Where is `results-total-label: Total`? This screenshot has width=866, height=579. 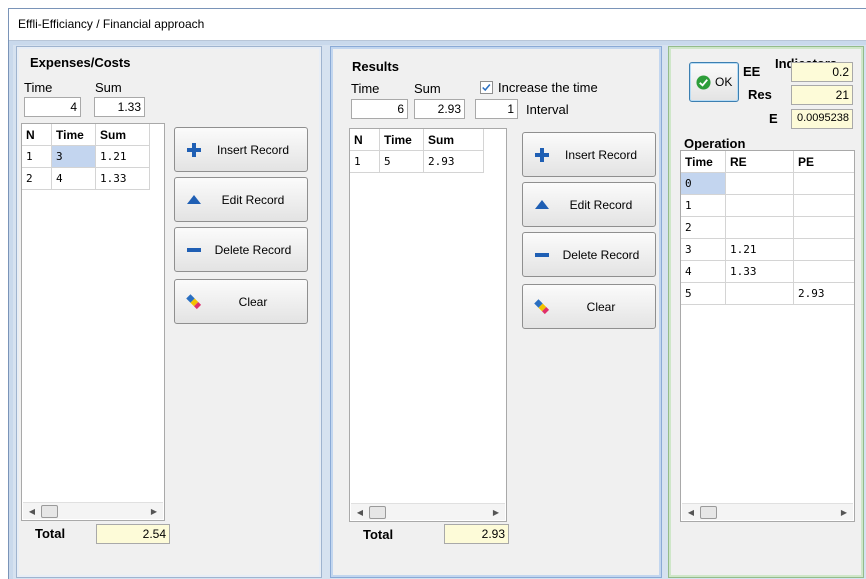
results-total-label: Total is located at coordinates (378, 534).